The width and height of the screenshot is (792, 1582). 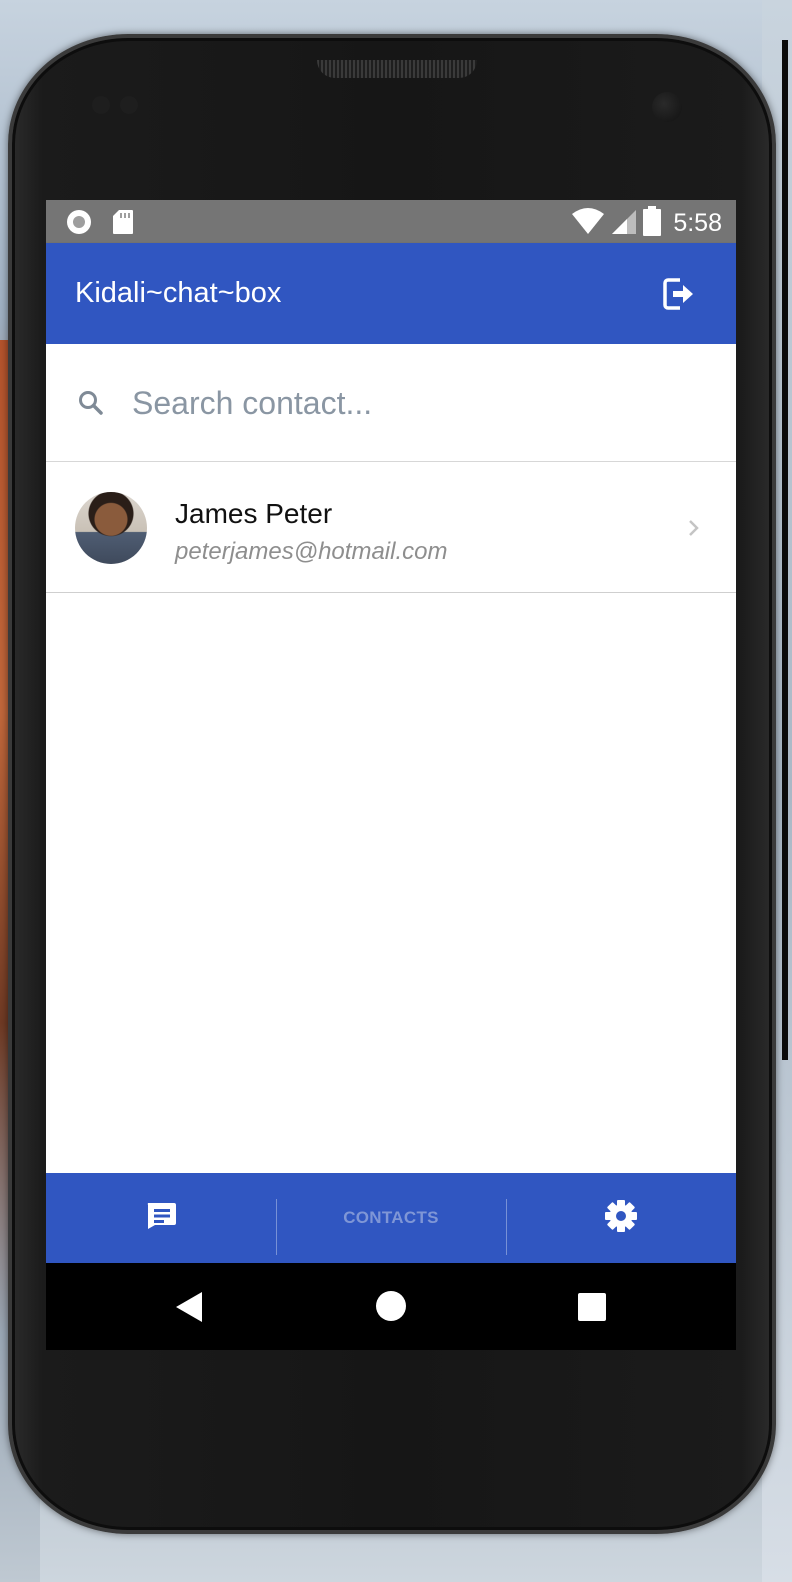 I want to click on contact-list-item: James Peter peterjames@hotmail.com, so click(x=391, y=527).